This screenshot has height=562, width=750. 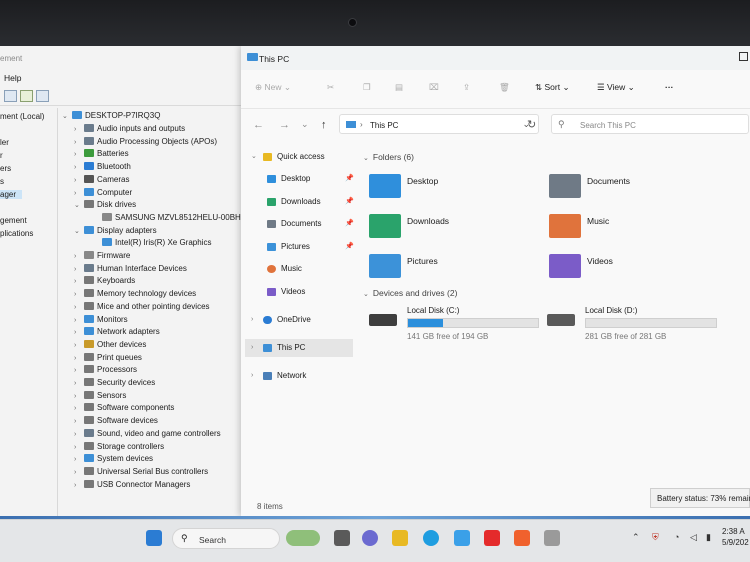 What do you see at coordinates (305, 124) in the screenshot?
I see `recent-locations-icon: ⌄` at bounding box center [305, 124].